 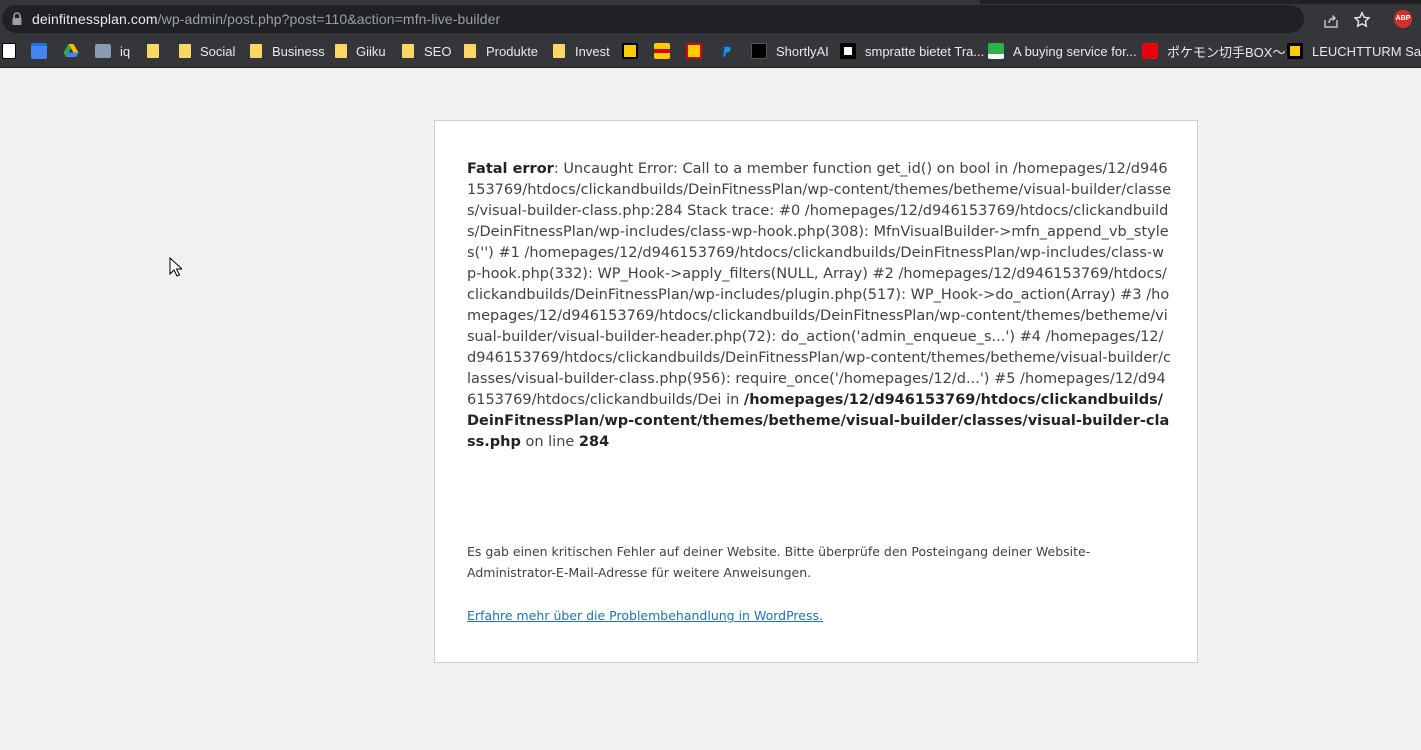 I want to click on package-icon, so click(x=694, y=51).